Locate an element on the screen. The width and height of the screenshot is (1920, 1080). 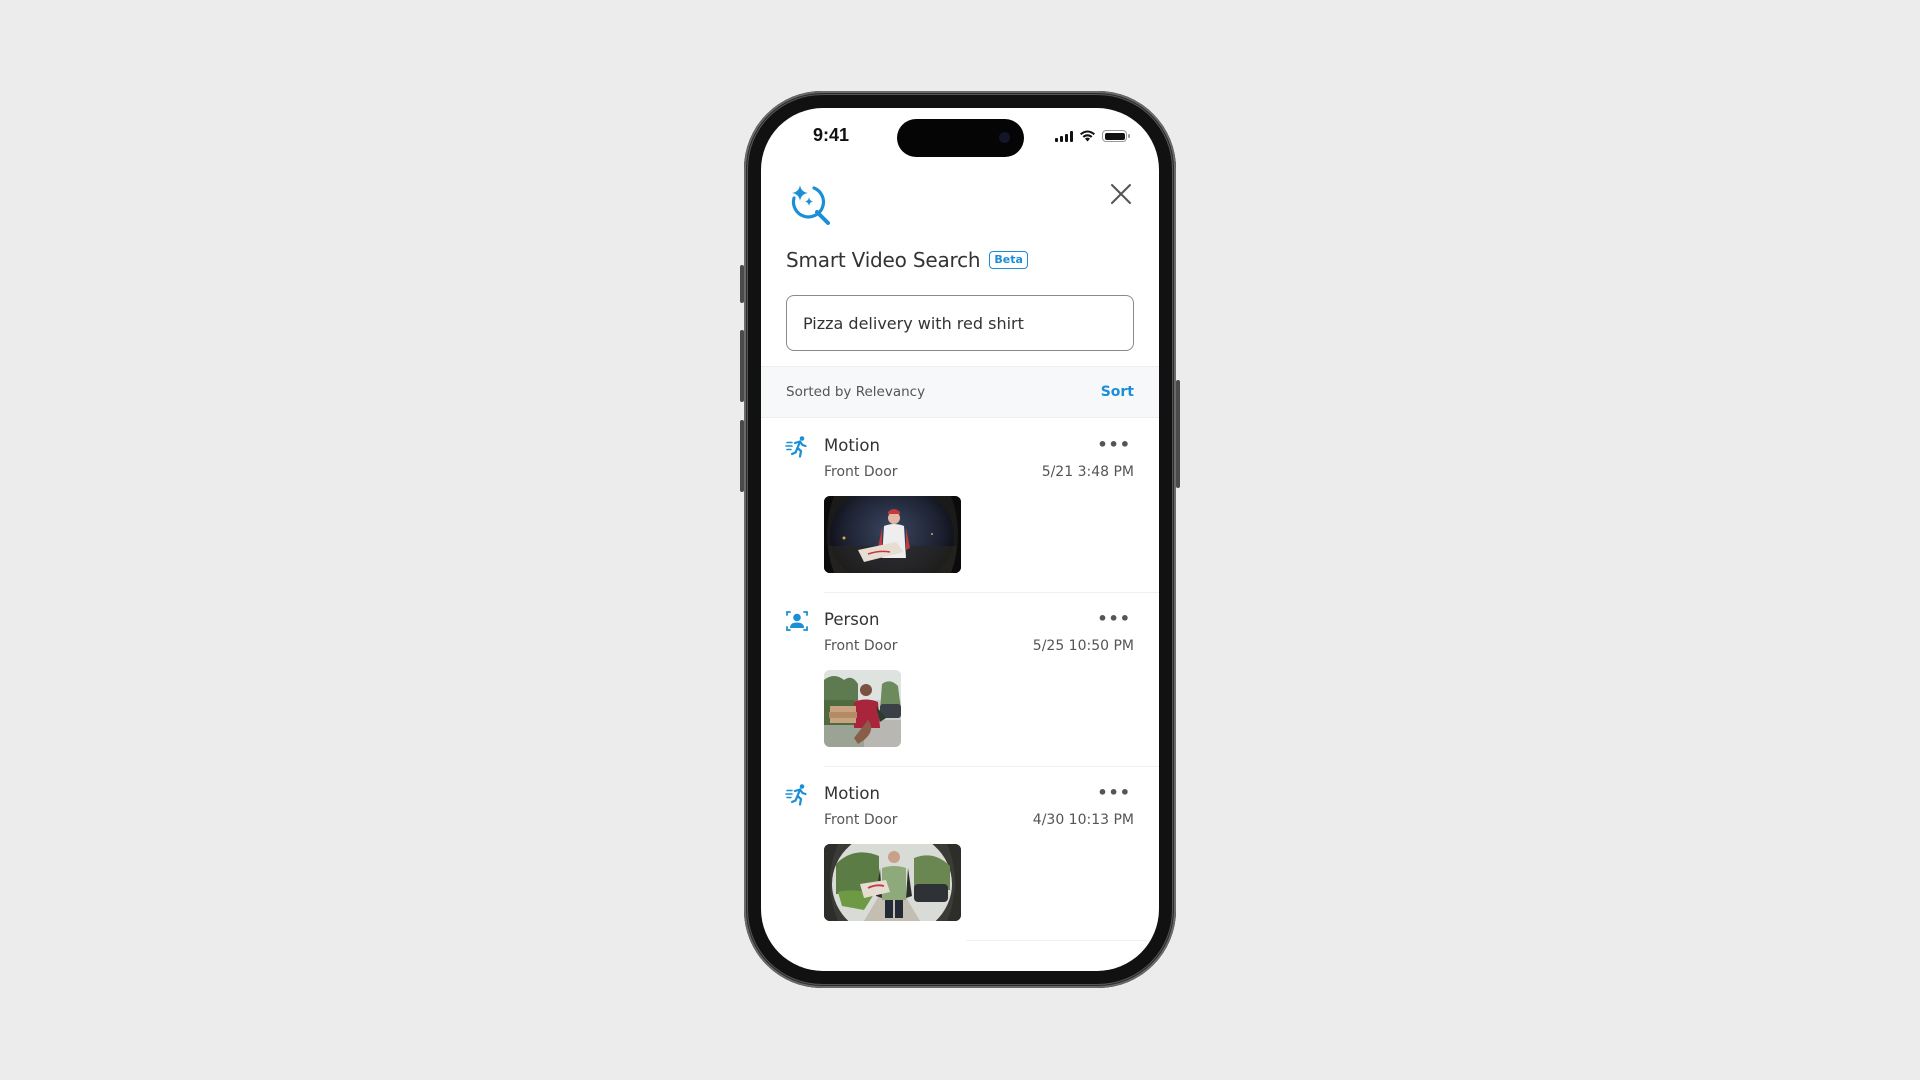
thumbnail-night-delivery is located at coordinates (892, 534).